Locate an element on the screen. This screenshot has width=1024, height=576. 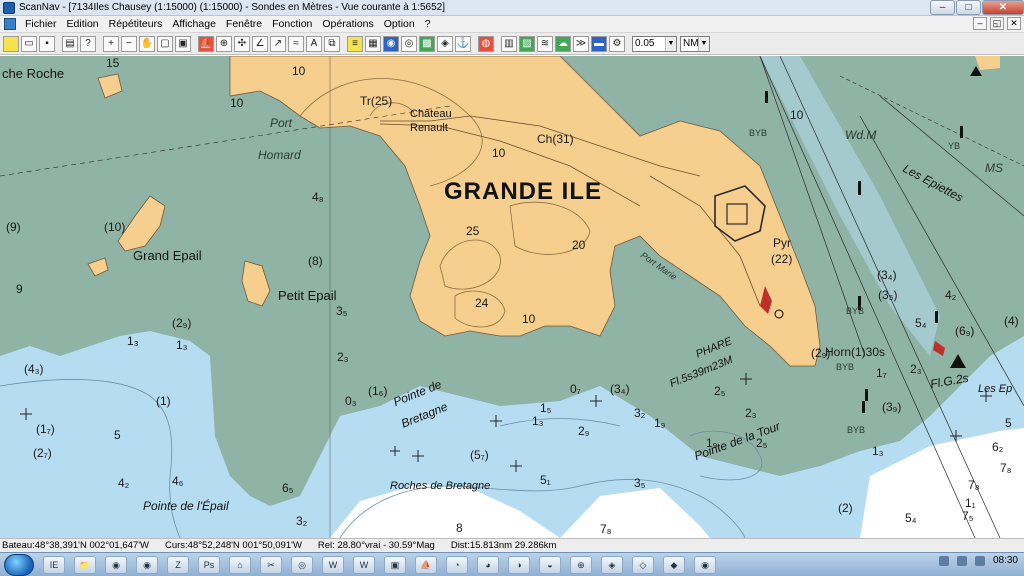
track-icon: ≈ is located at coordinates (296, 43).